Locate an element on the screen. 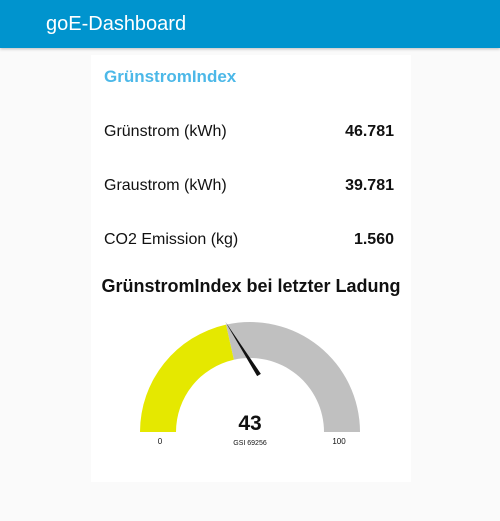  gauge-fill is located at coordinates (187, 378).